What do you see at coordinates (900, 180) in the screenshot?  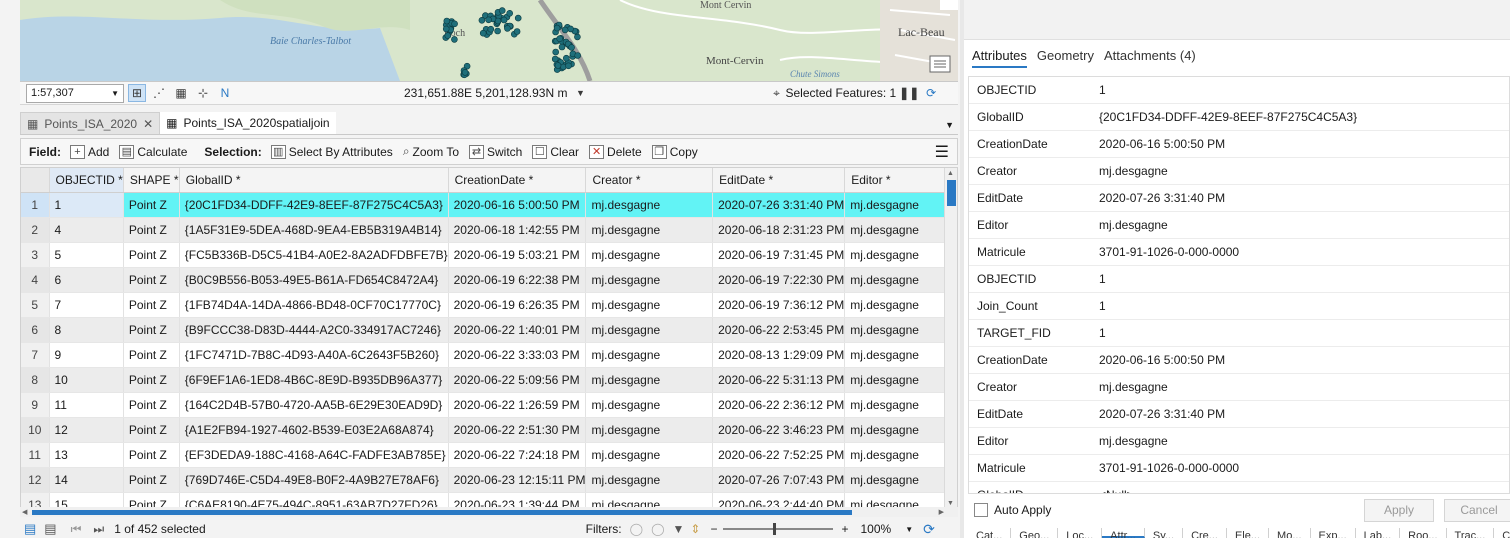 I see `column-header: Editor *` at bounding box center [900, 180].